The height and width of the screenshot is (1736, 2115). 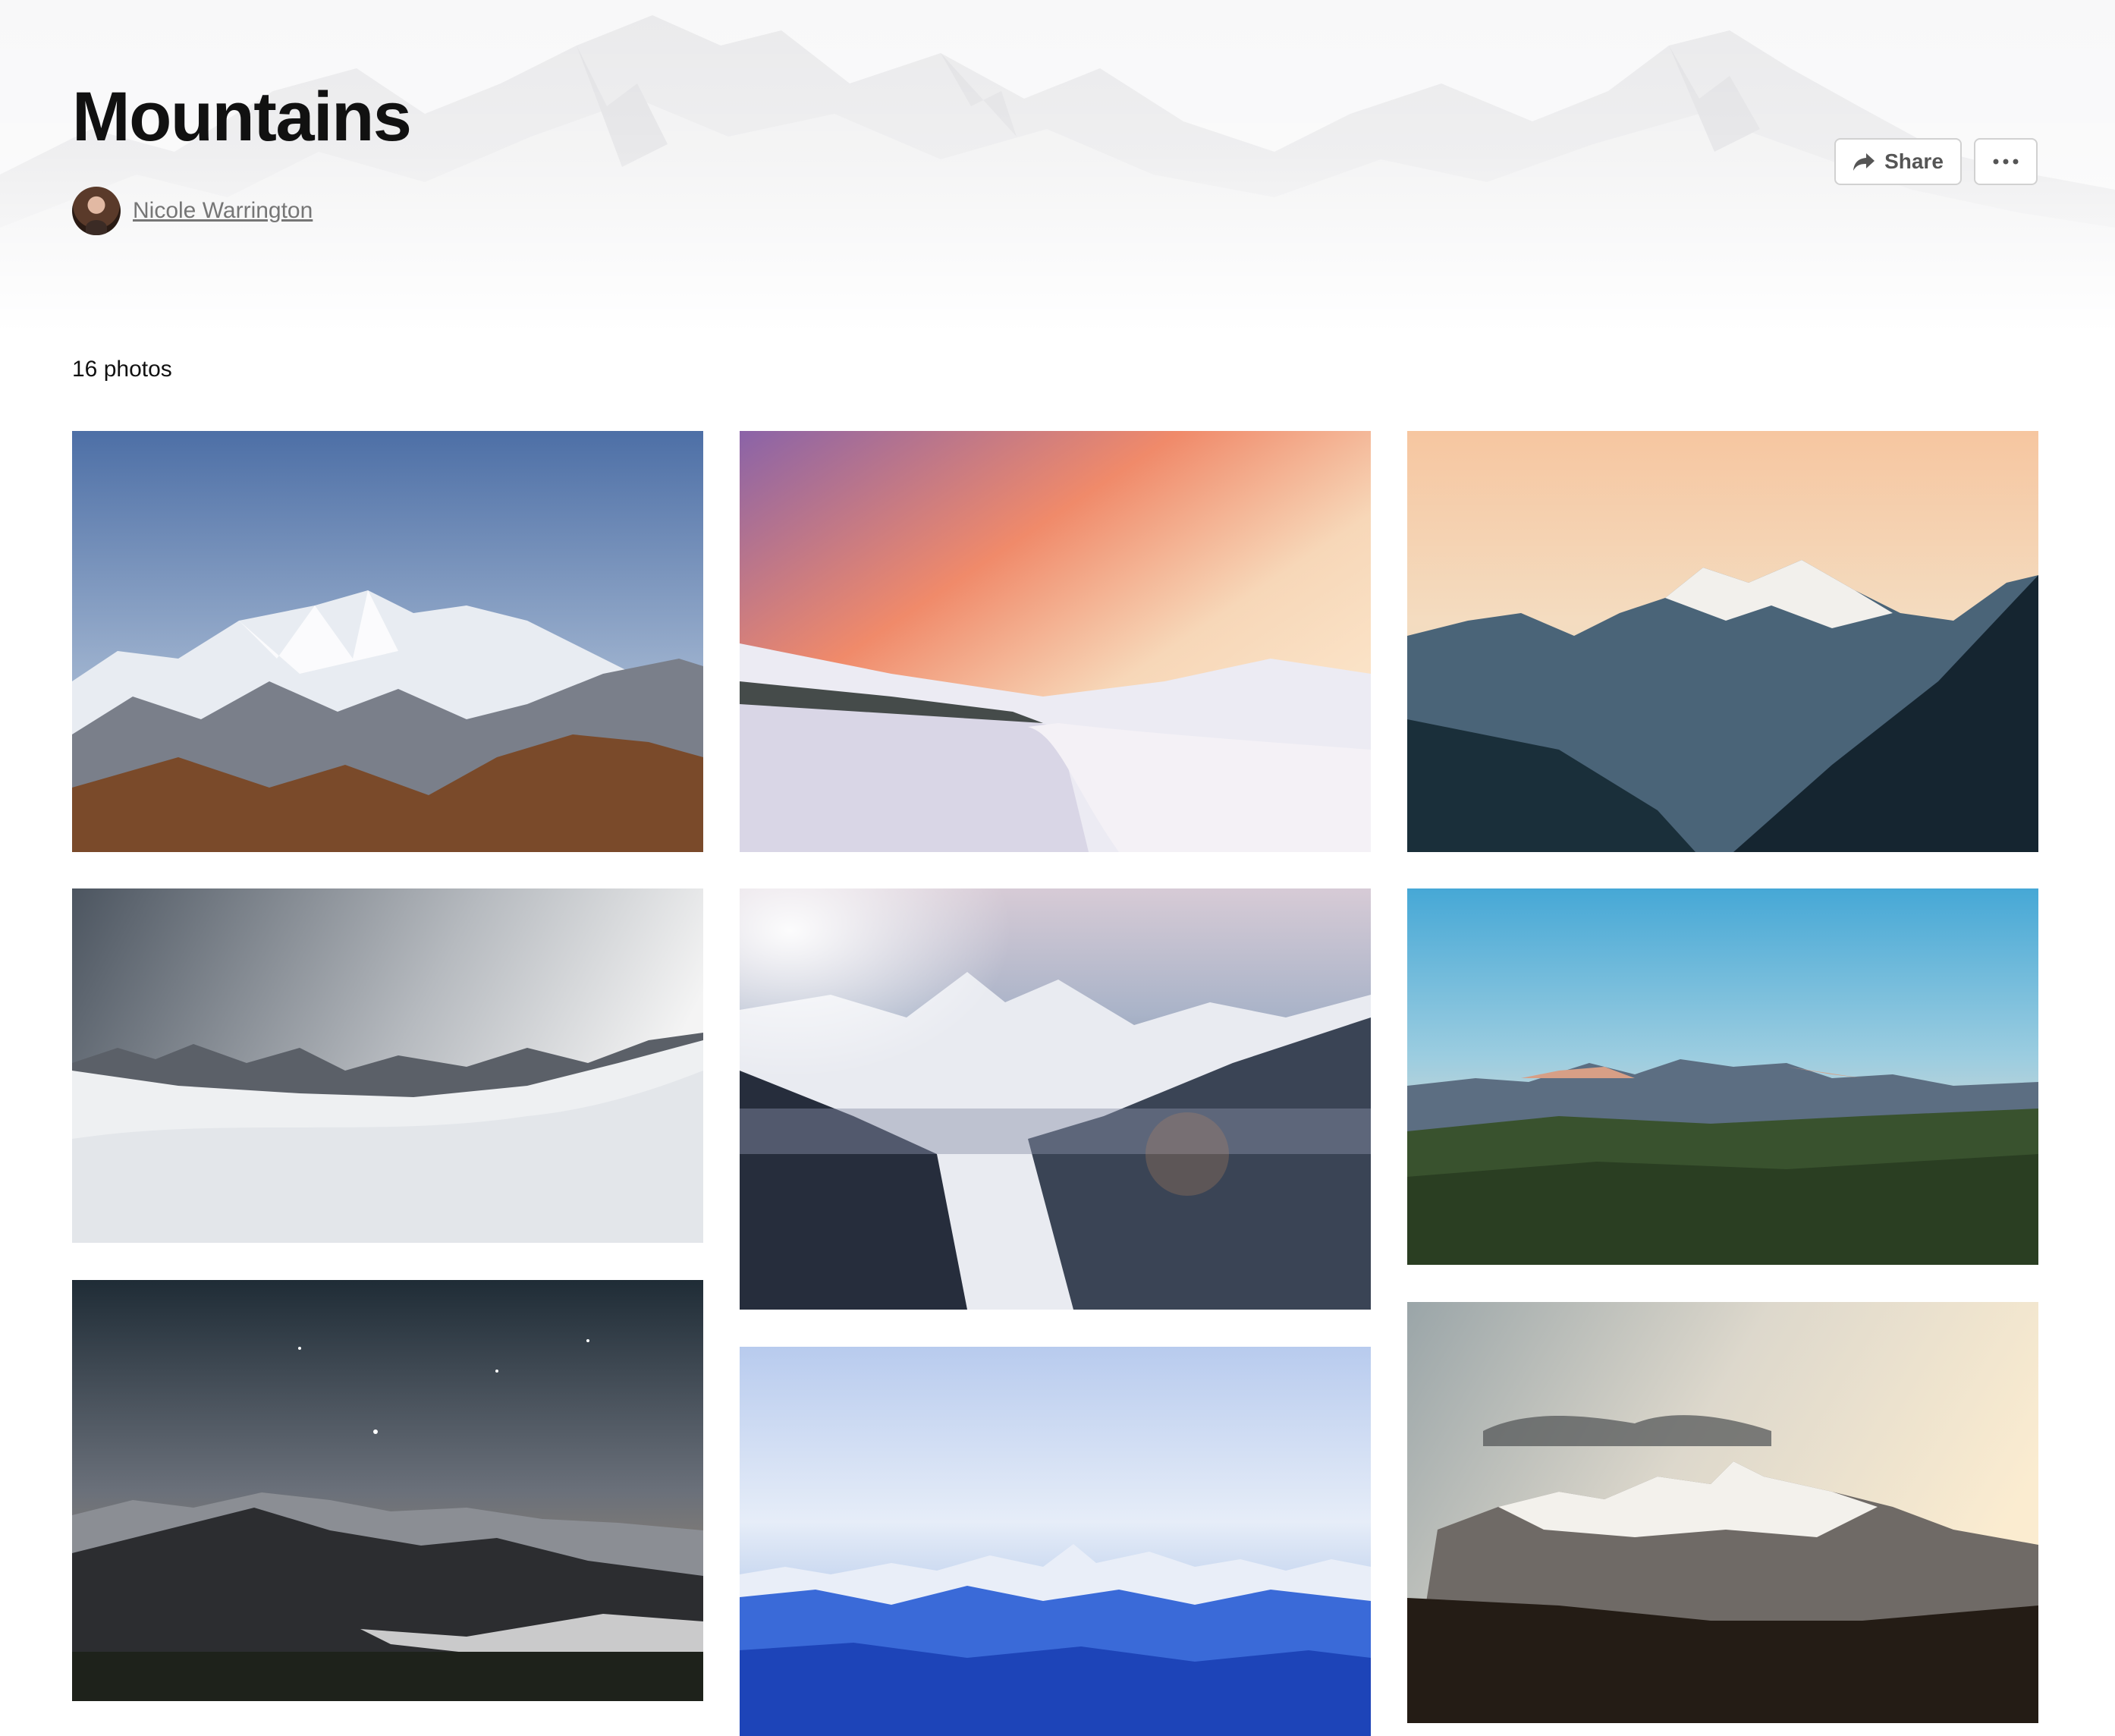 I want to click on share-button: Share, so click(x=1898, y=161).